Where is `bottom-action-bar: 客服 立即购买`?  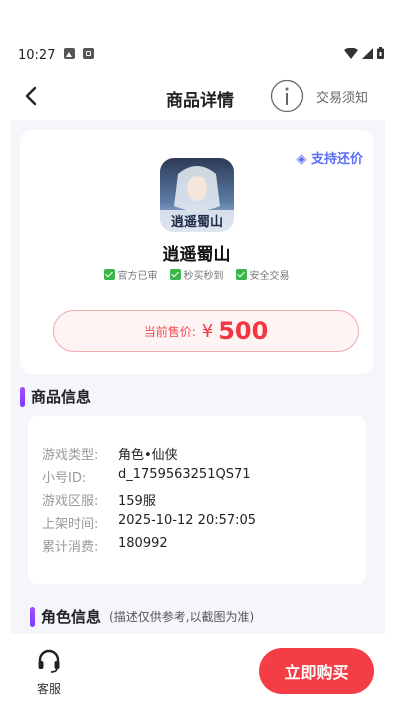 bottom-action-bar: 客服 立即购买 is located at coordinates (200, 673).